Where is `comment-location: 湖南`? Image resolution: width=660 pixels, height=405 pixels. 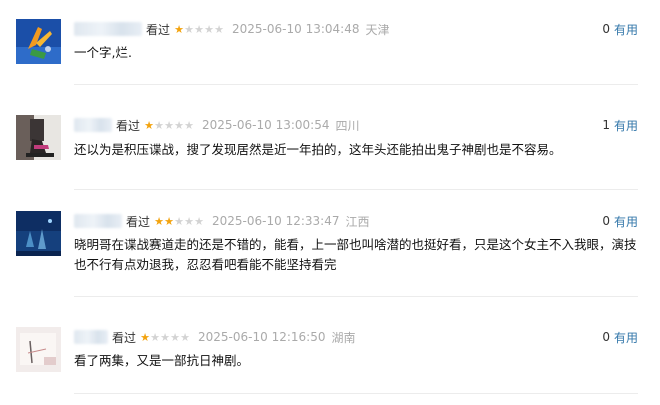
comment-location: 湖南 is located at coordinates (343, 337).